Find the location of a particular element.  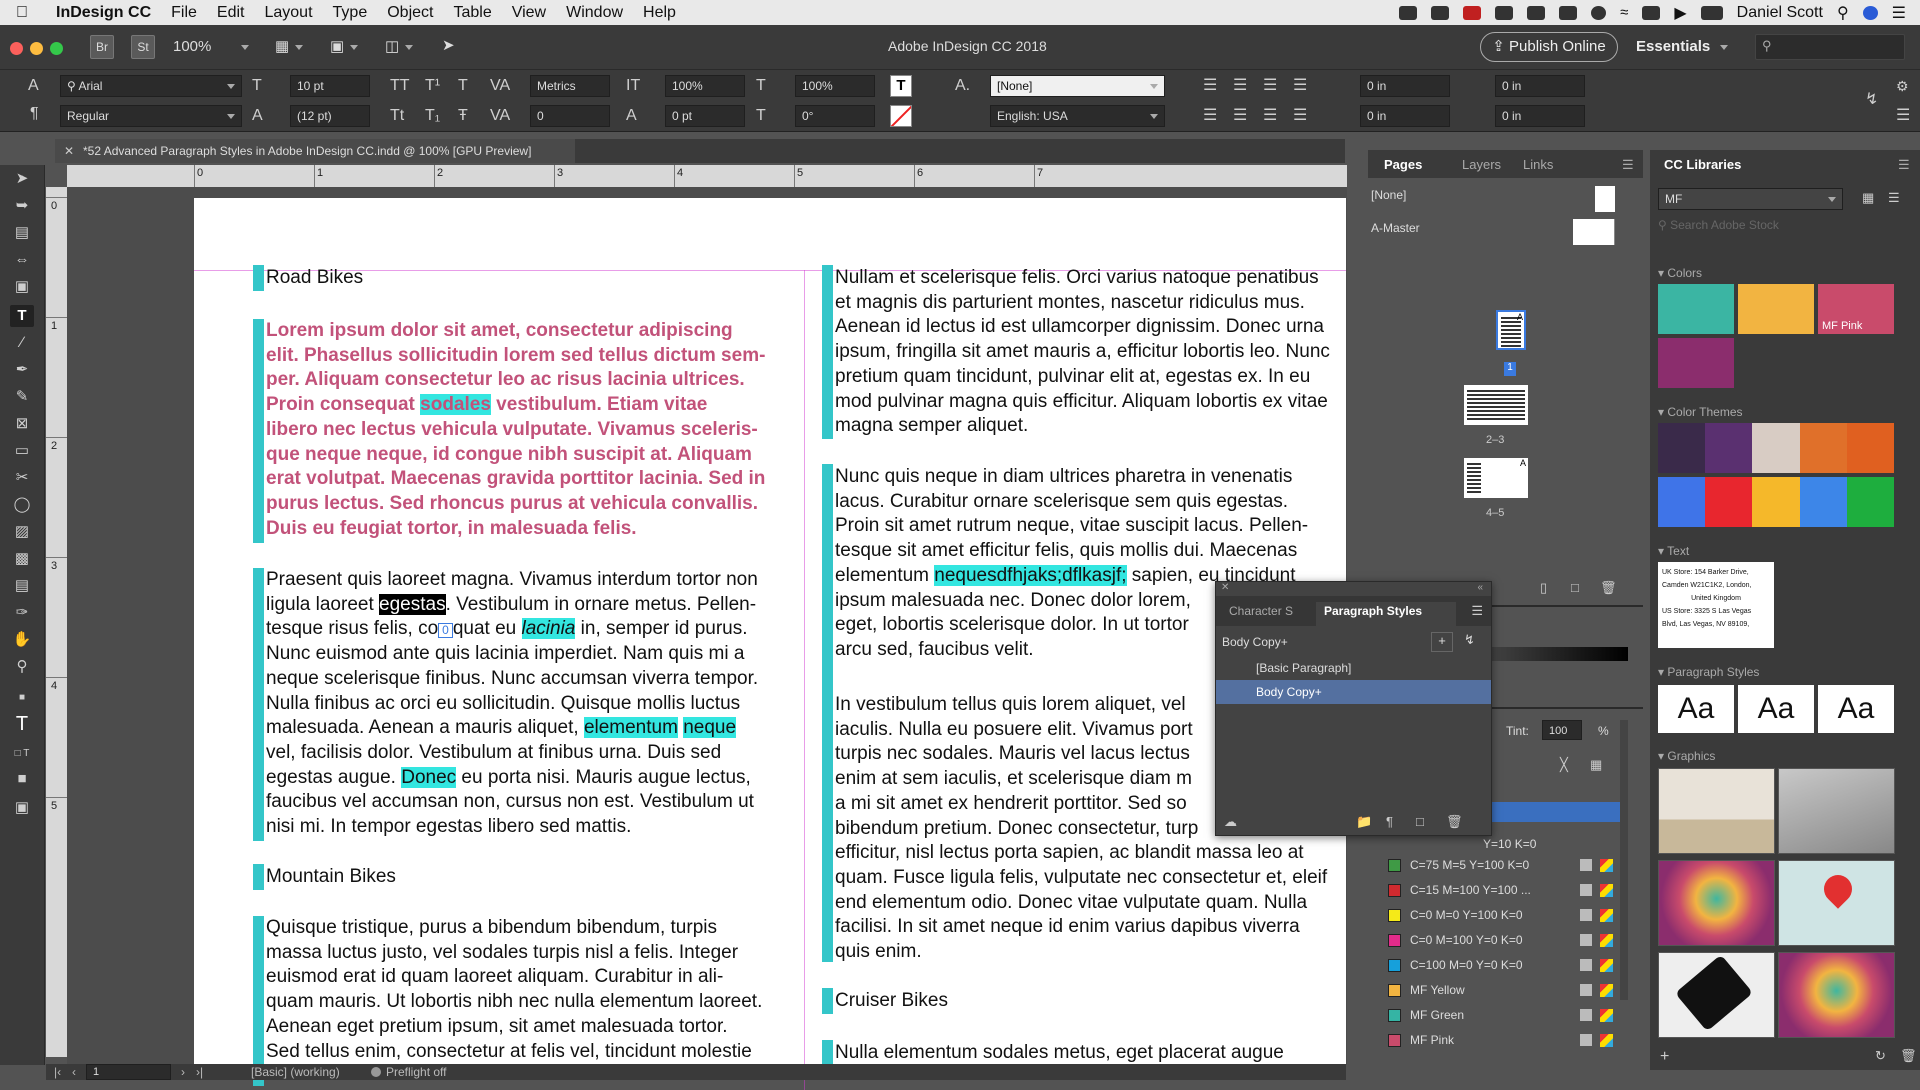

rectangle-tool-icon: ▭ is located at coordinates (22, 451).